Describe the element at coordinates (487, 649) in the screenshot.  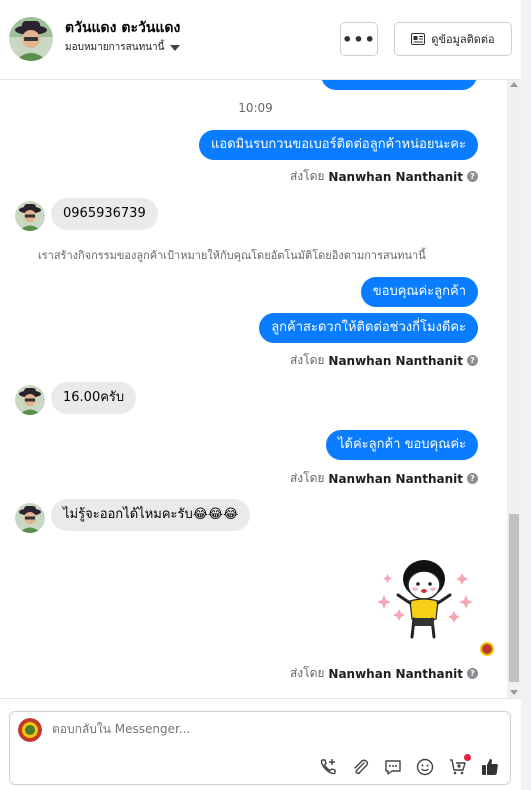
I see `seen-receipt-avatar` at that location.